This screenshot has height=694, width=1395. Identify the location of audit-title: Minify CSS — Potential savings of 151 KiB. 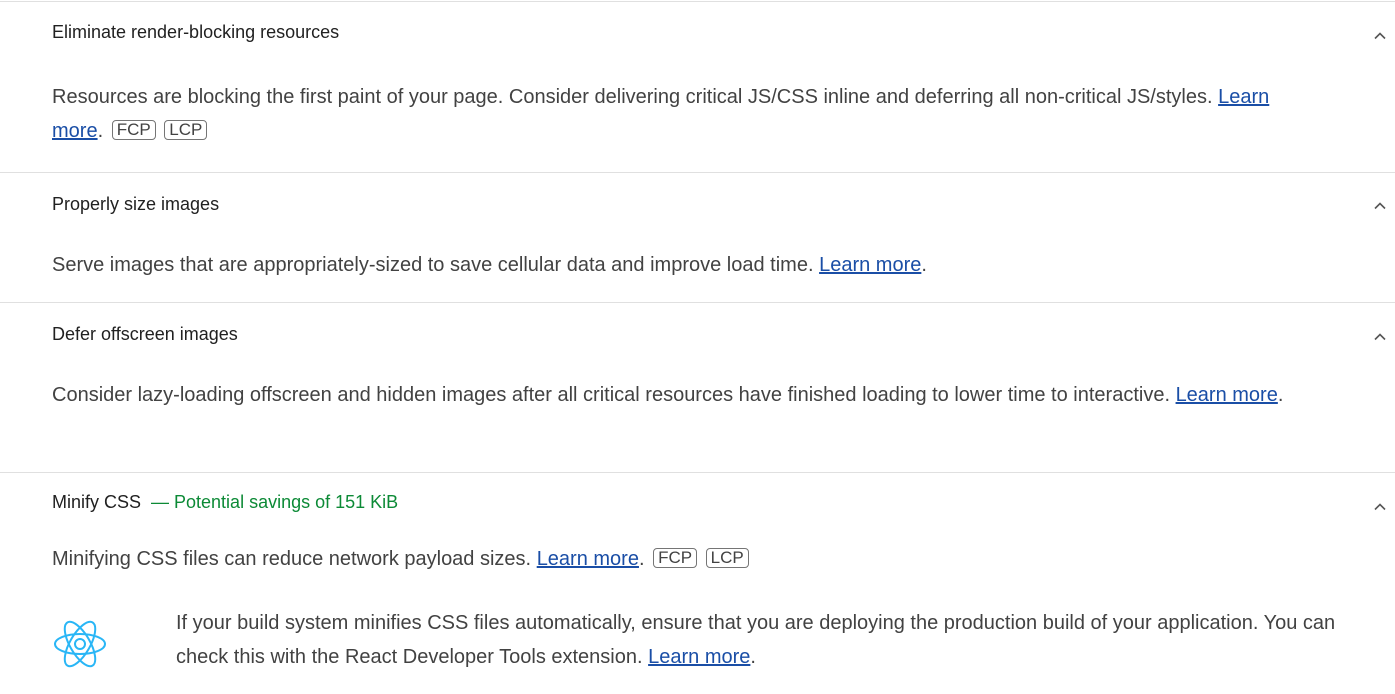
(225, 502).